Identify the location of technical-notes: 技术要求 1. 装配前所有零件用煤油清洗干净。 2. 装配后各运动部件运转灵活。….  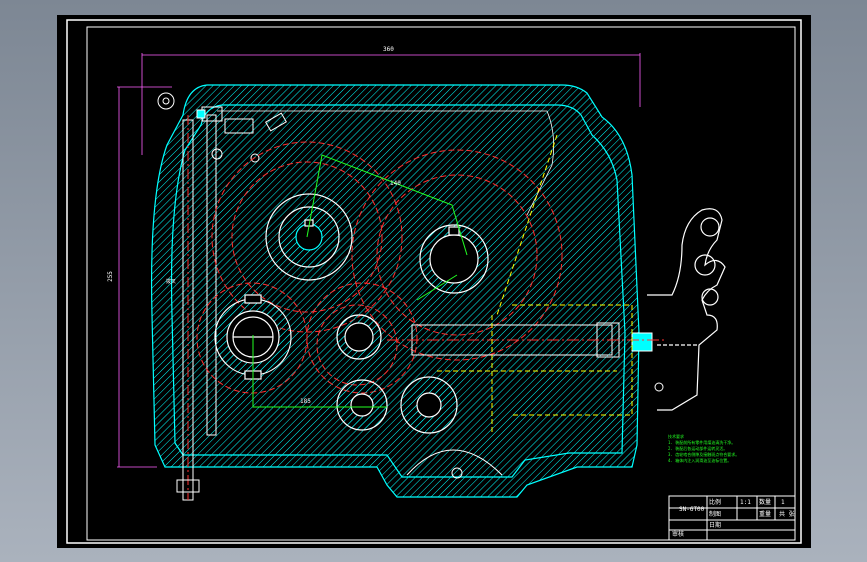
(703, 449).